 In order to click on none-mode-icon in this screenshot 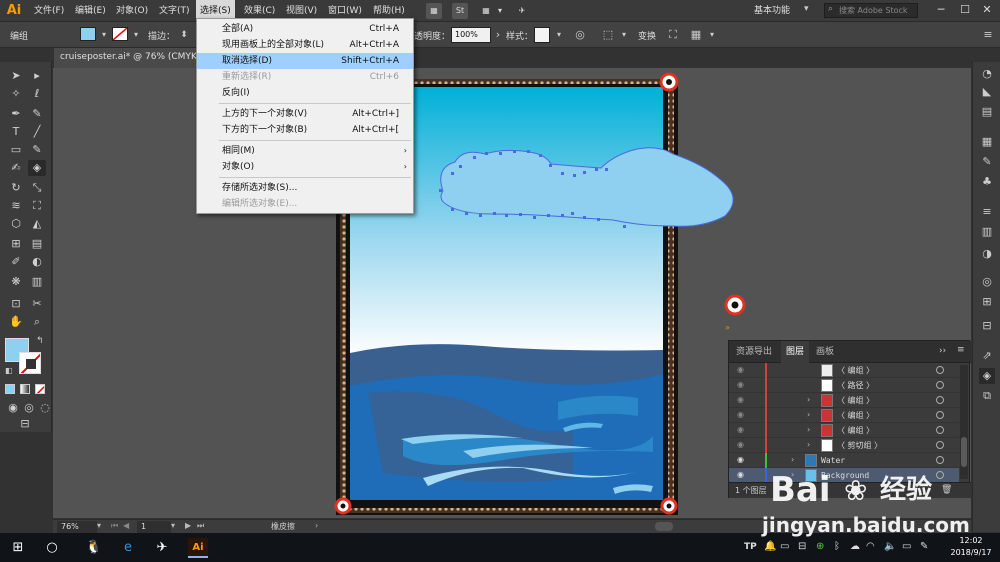, I will do `click(40, 389)`.